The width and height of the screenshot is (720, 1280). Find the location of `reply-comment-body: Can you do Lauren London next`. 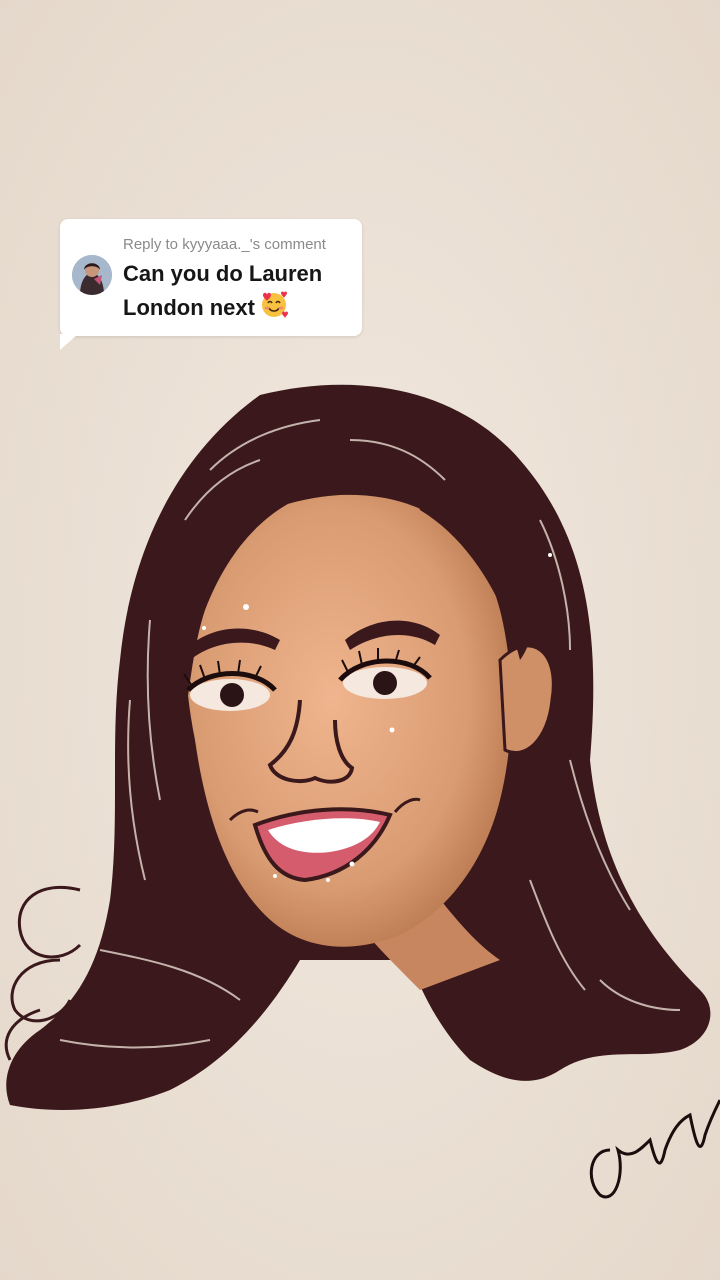

reply-comment-body: Can you do Lauren London next is located at coordinates (223, 290).